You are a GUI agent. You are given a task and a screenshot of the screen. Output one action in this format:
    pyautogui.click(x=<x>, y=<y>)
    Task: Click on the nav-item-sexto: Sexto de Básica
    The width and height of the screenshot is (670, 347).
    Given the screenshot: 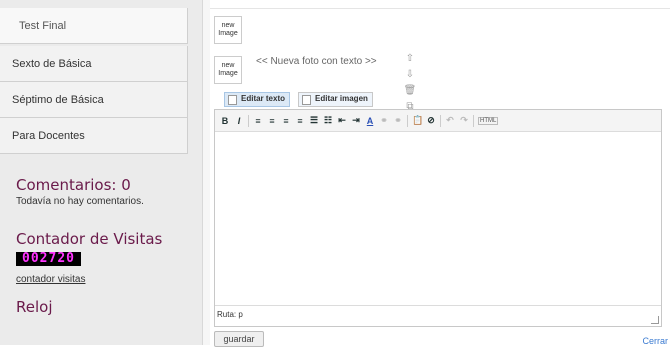 What is the action you would take?
    pyautogui.click(x=94, y=64)
    